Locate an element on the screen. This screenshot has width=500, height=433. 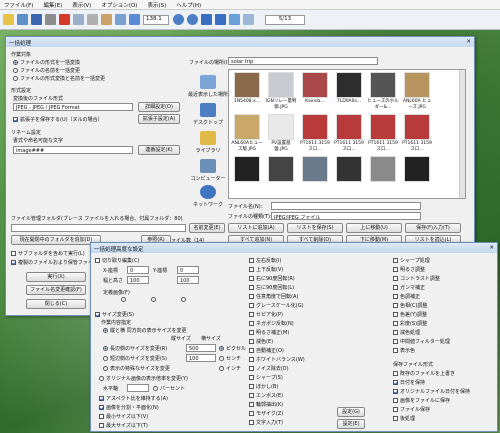
prev-arrow-icon is located at coordinates (206, 19).